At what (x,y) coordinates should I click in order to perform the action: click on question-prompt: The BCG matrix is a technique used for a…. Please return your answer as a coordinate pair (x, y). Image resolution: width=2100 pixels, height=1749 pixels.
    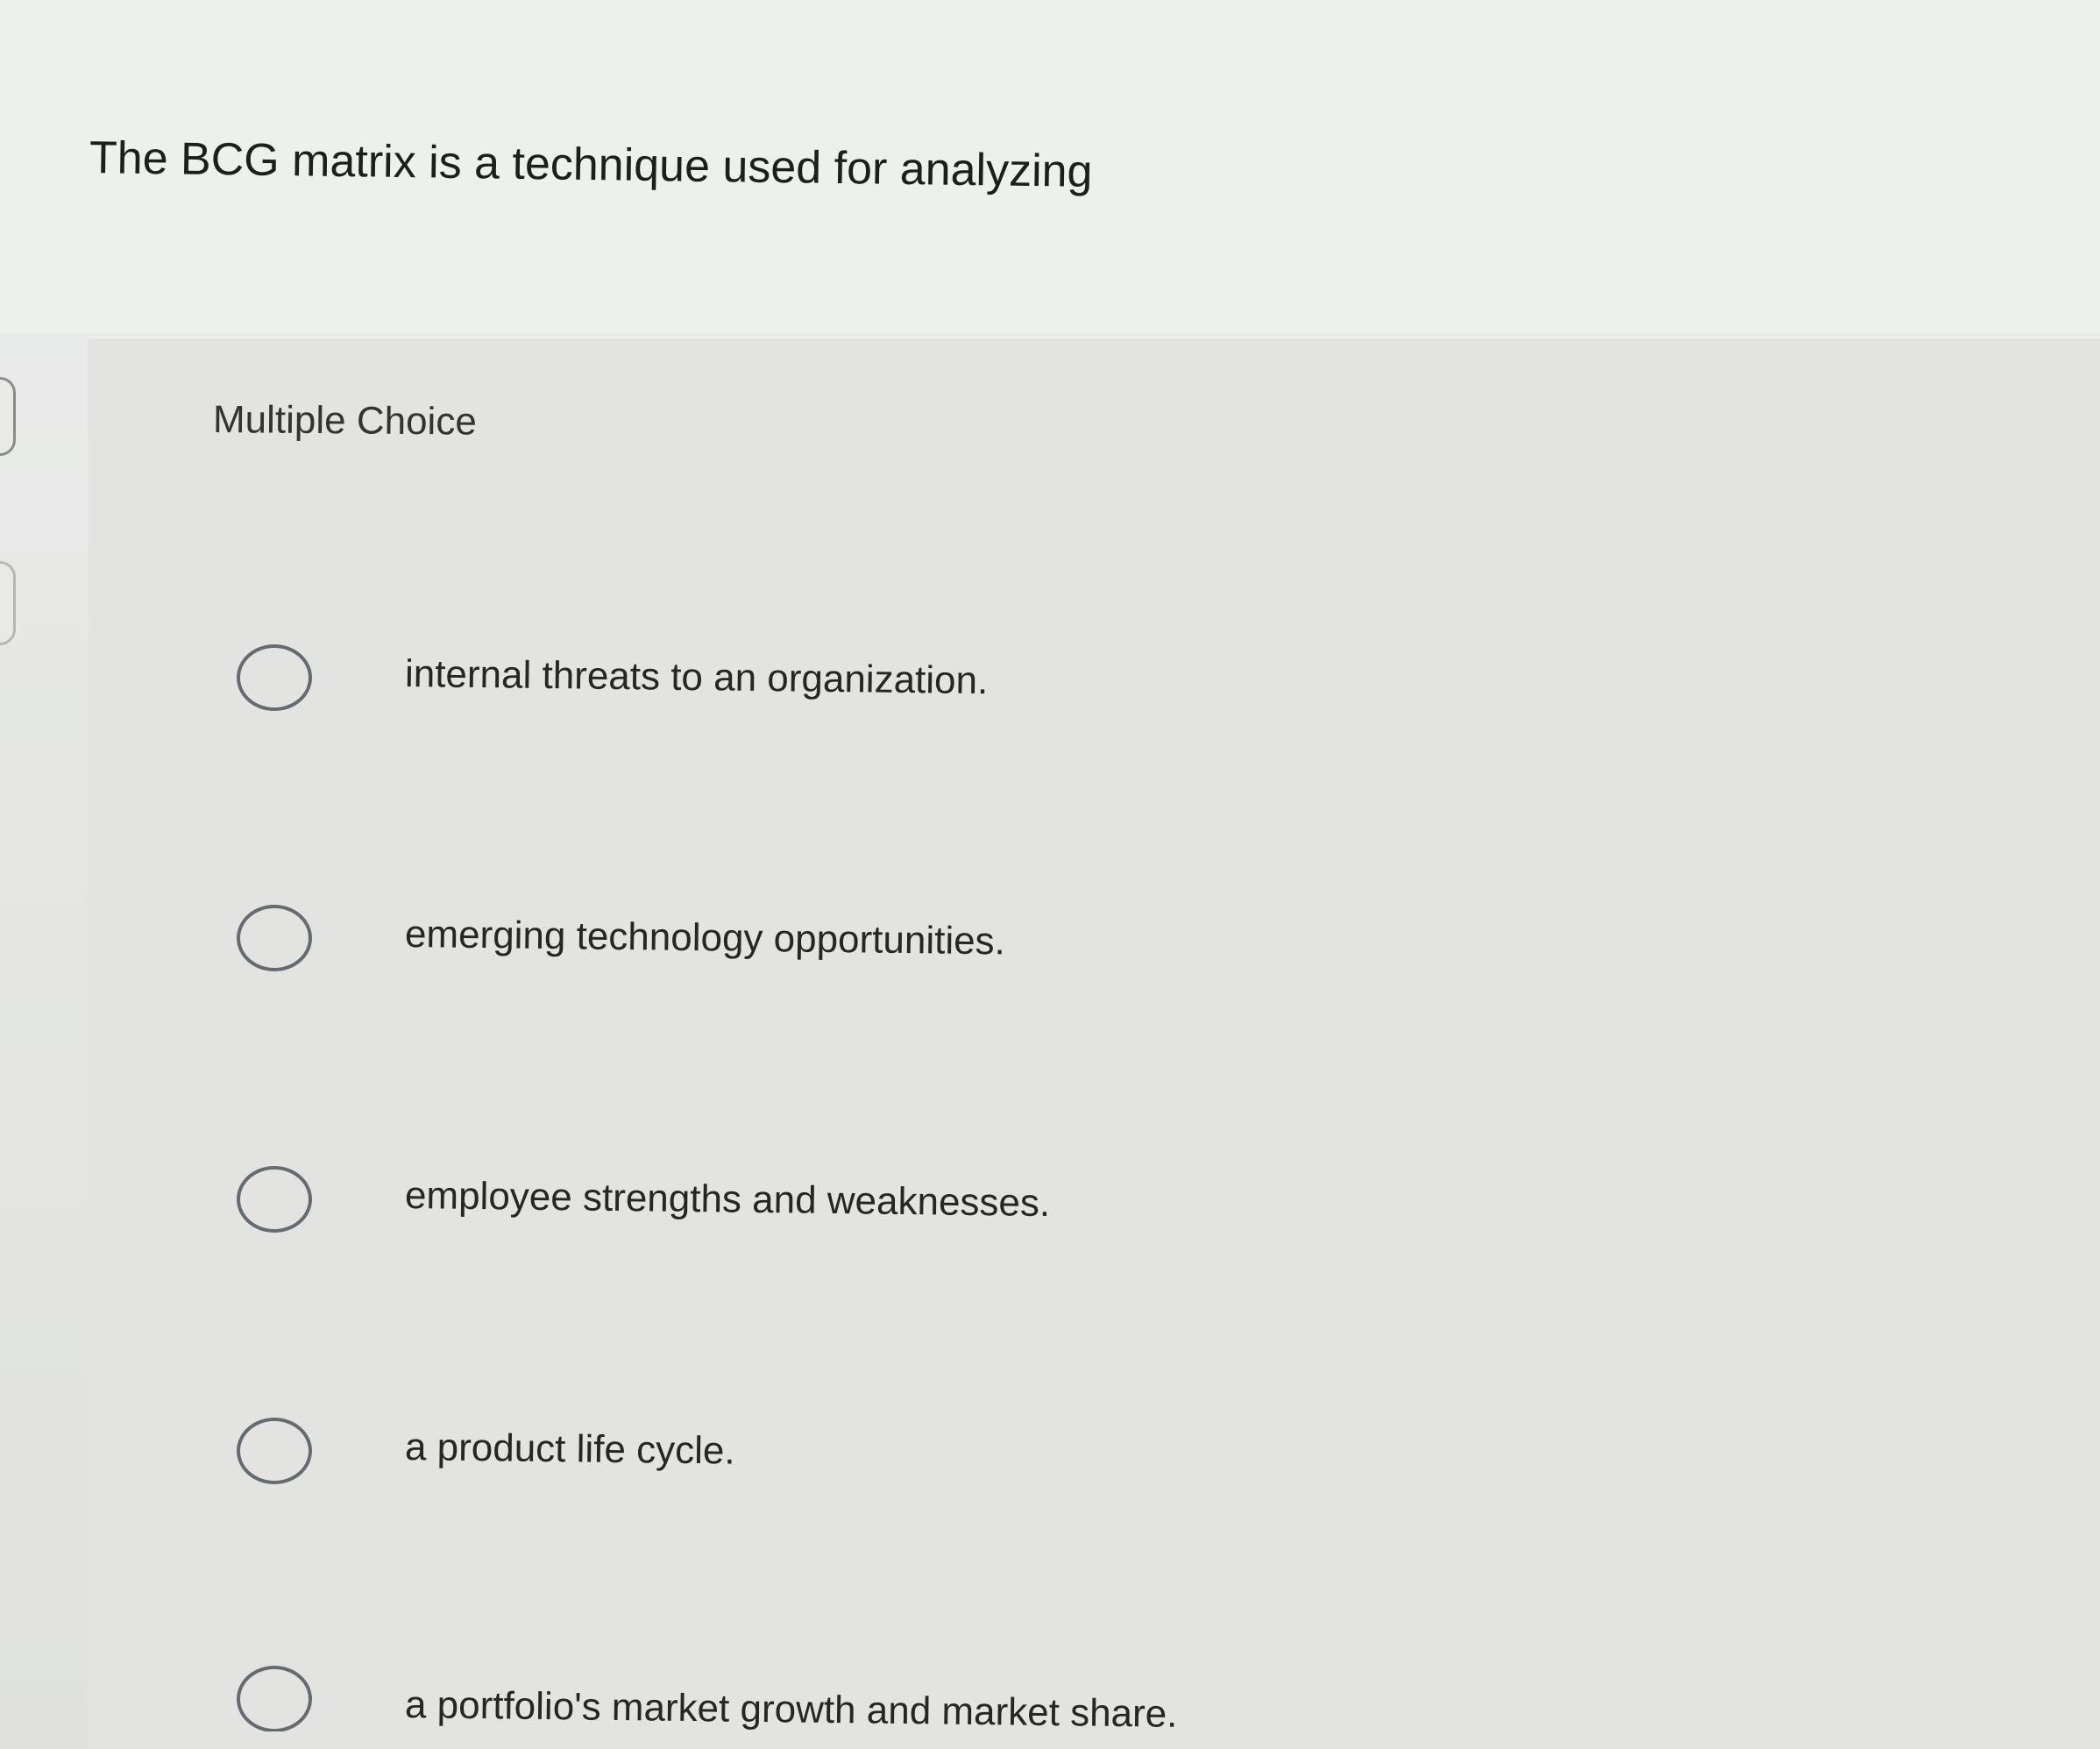
    Looking at the image, I should click on (591, 164).